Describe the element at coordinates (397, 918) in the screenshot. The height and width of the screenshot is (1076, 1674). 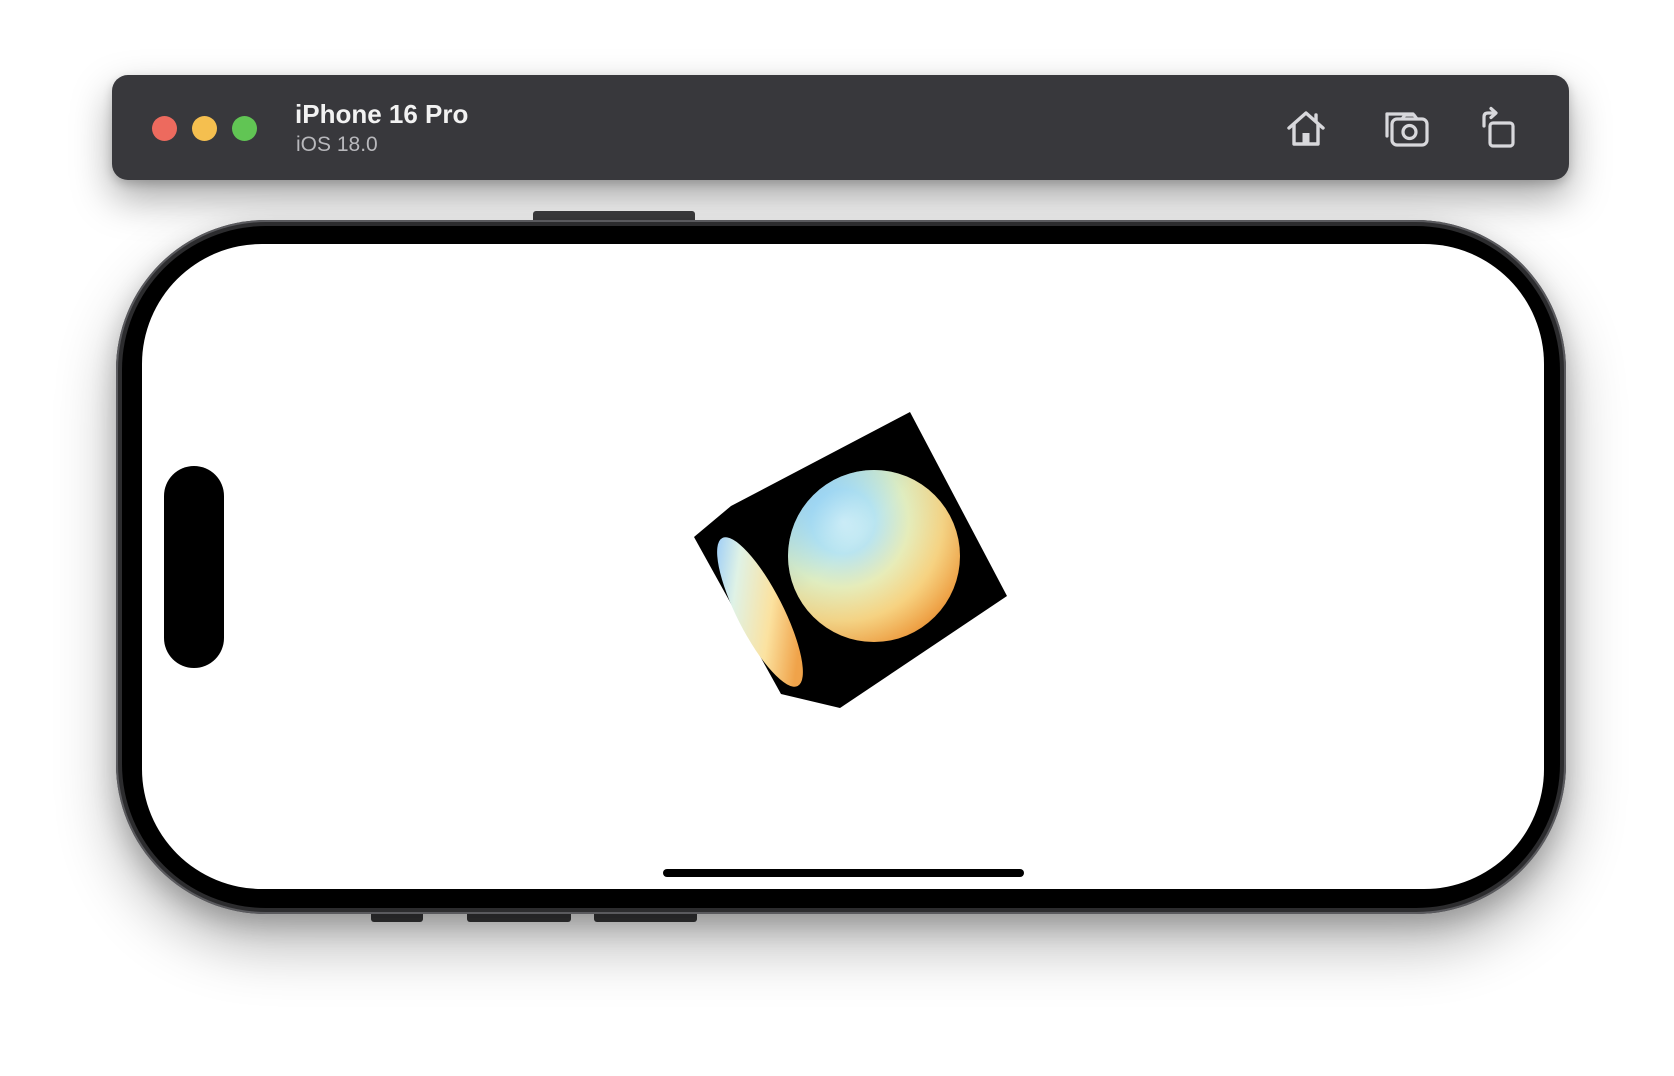
I see `silent-switch` at that location.